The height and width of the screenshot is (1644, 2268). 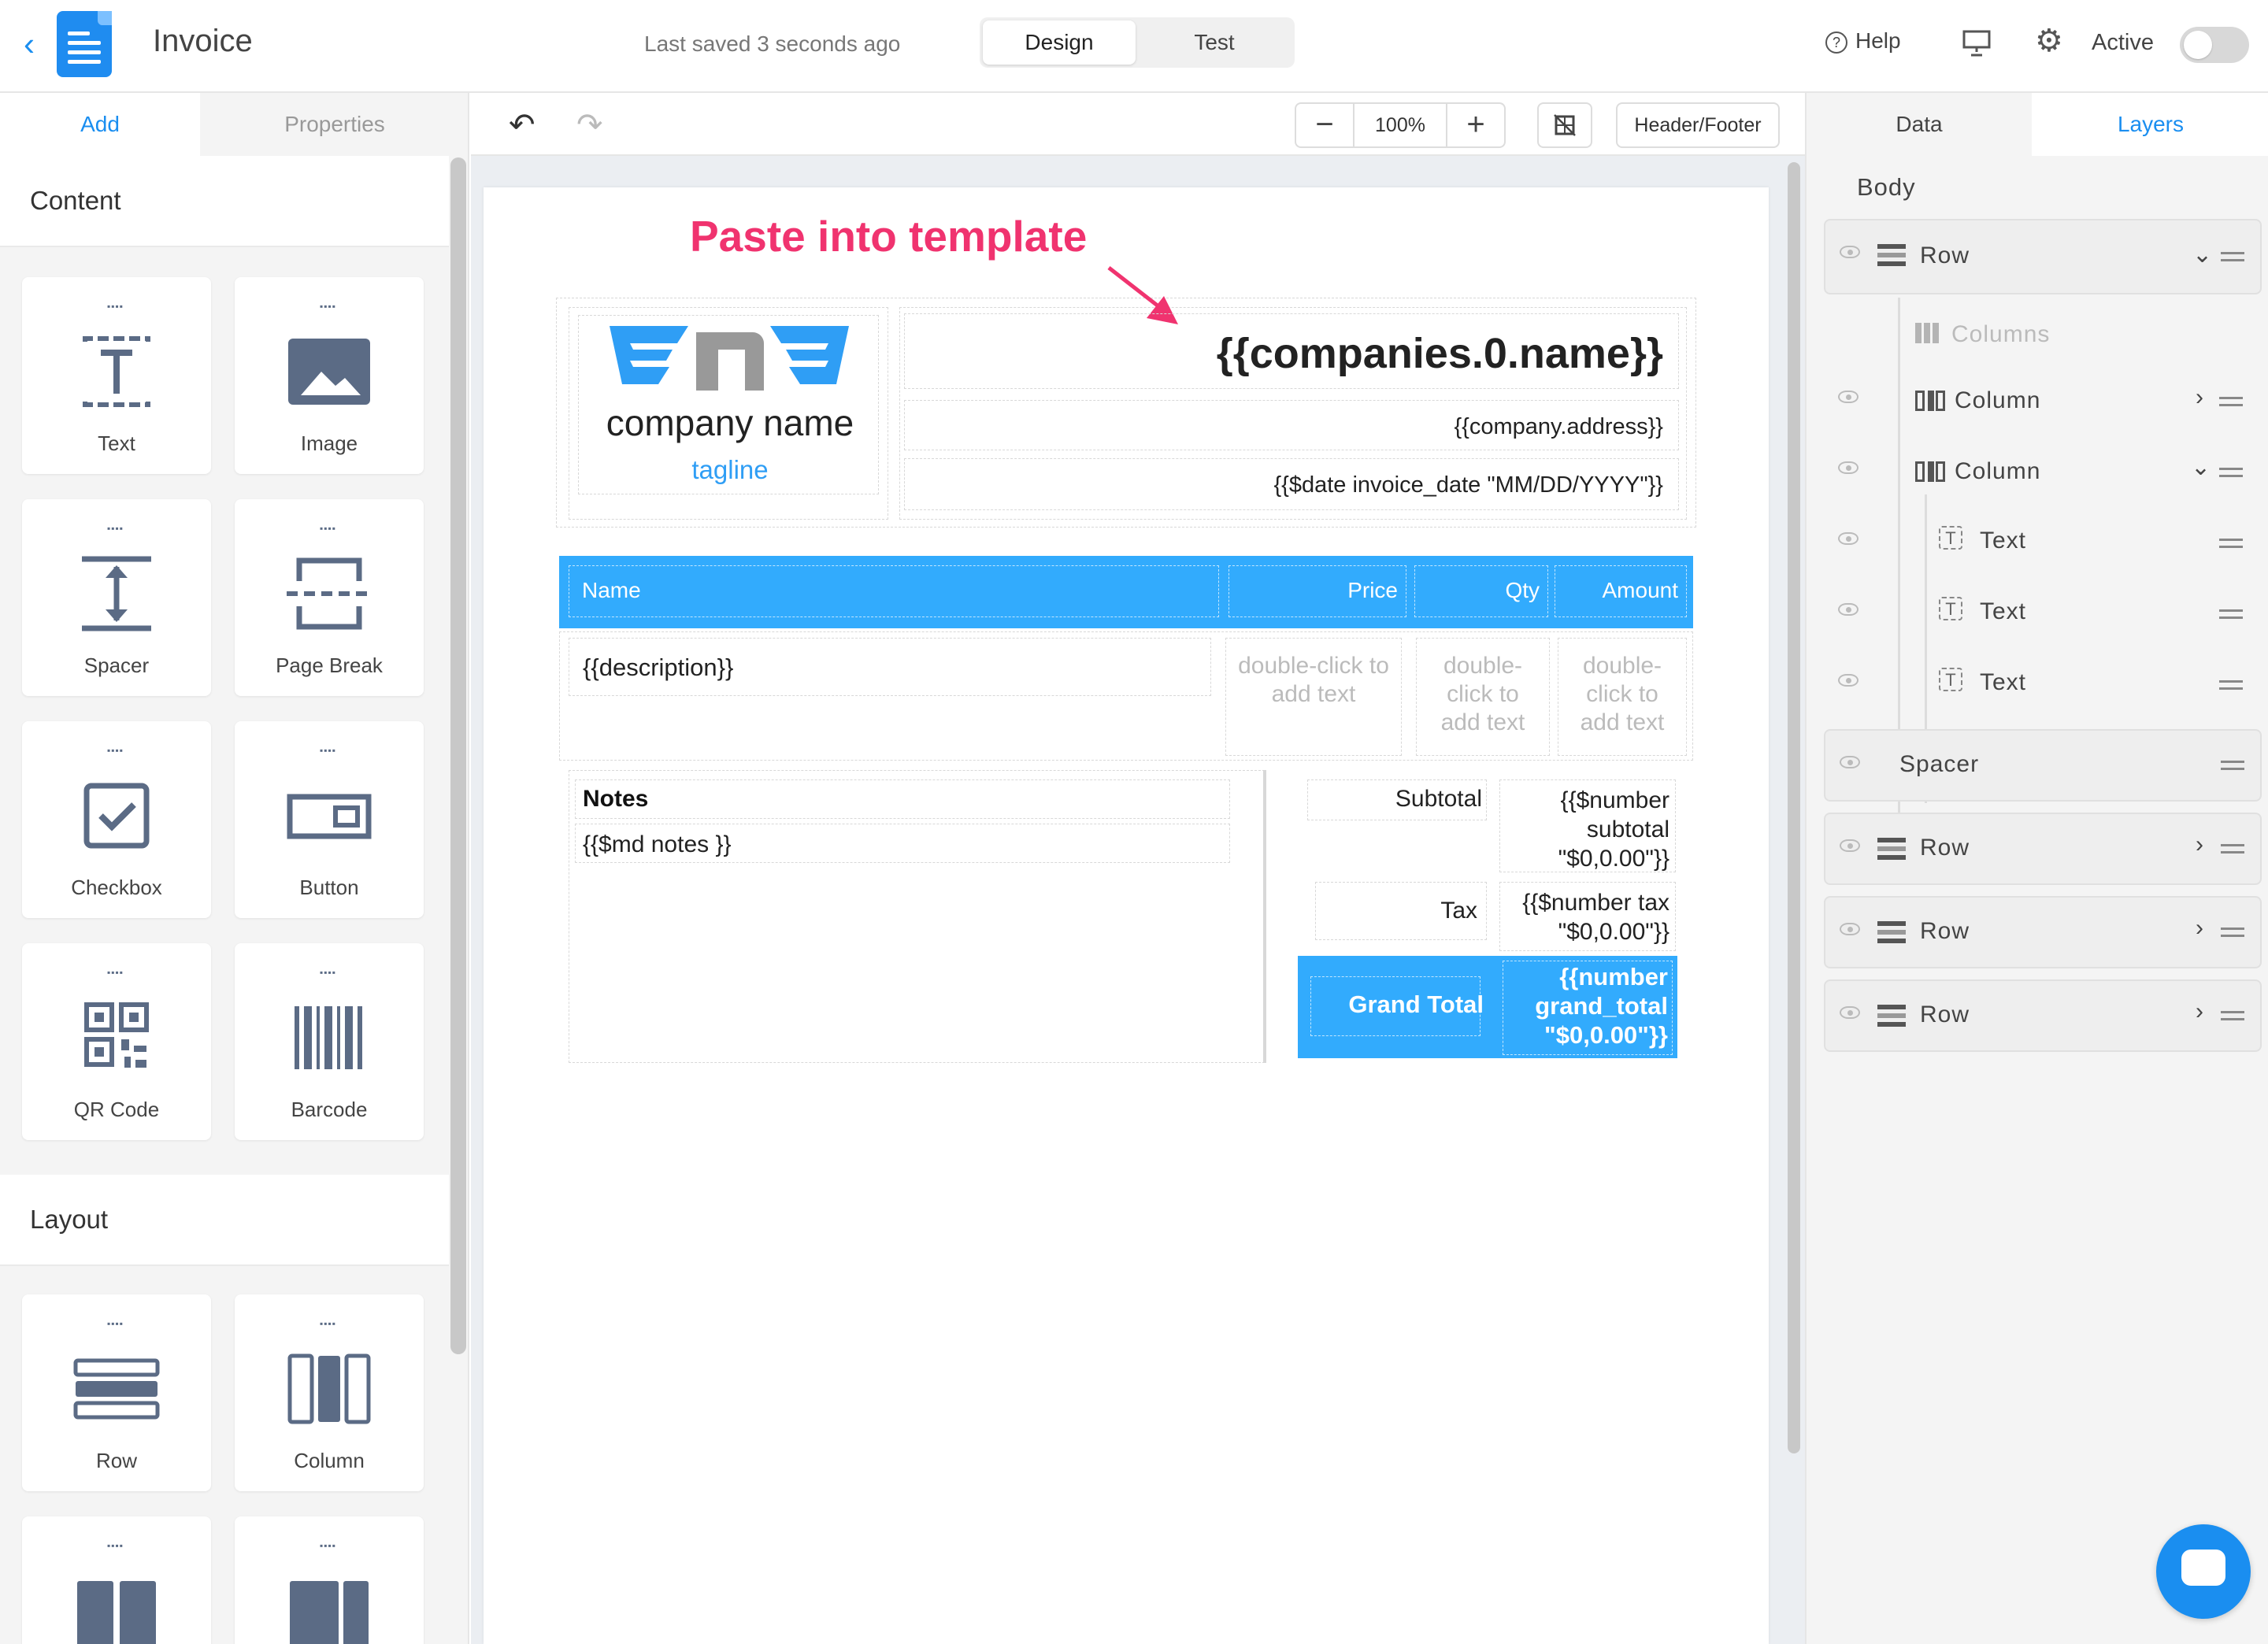 What do you see at coordinates (730, 423) in the screenshot?
I see `company-name: company name` at bounding box center [730, 423].